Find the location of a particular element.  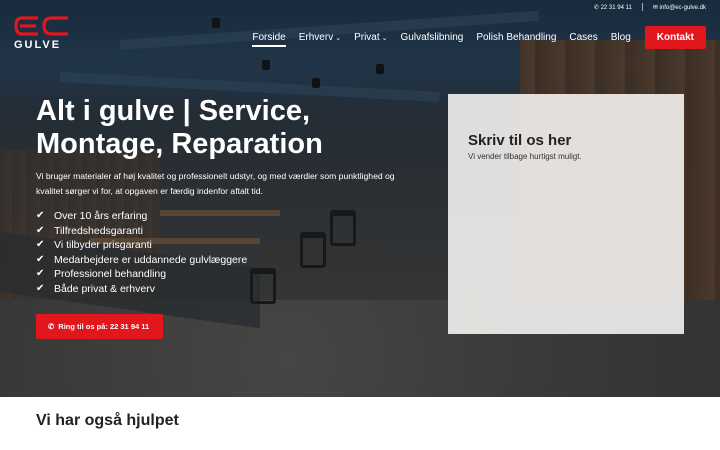

nav-item-privat: Privat ⌄ is located at coordinates (370, 37).